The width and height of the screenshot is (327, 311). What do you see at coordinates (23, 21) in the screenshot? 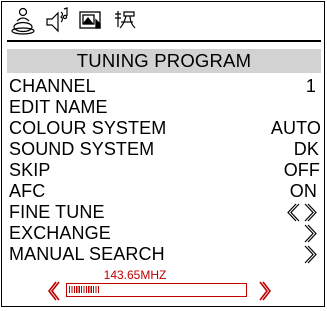
I see `picture-icon` at bounding box center [23, 21].